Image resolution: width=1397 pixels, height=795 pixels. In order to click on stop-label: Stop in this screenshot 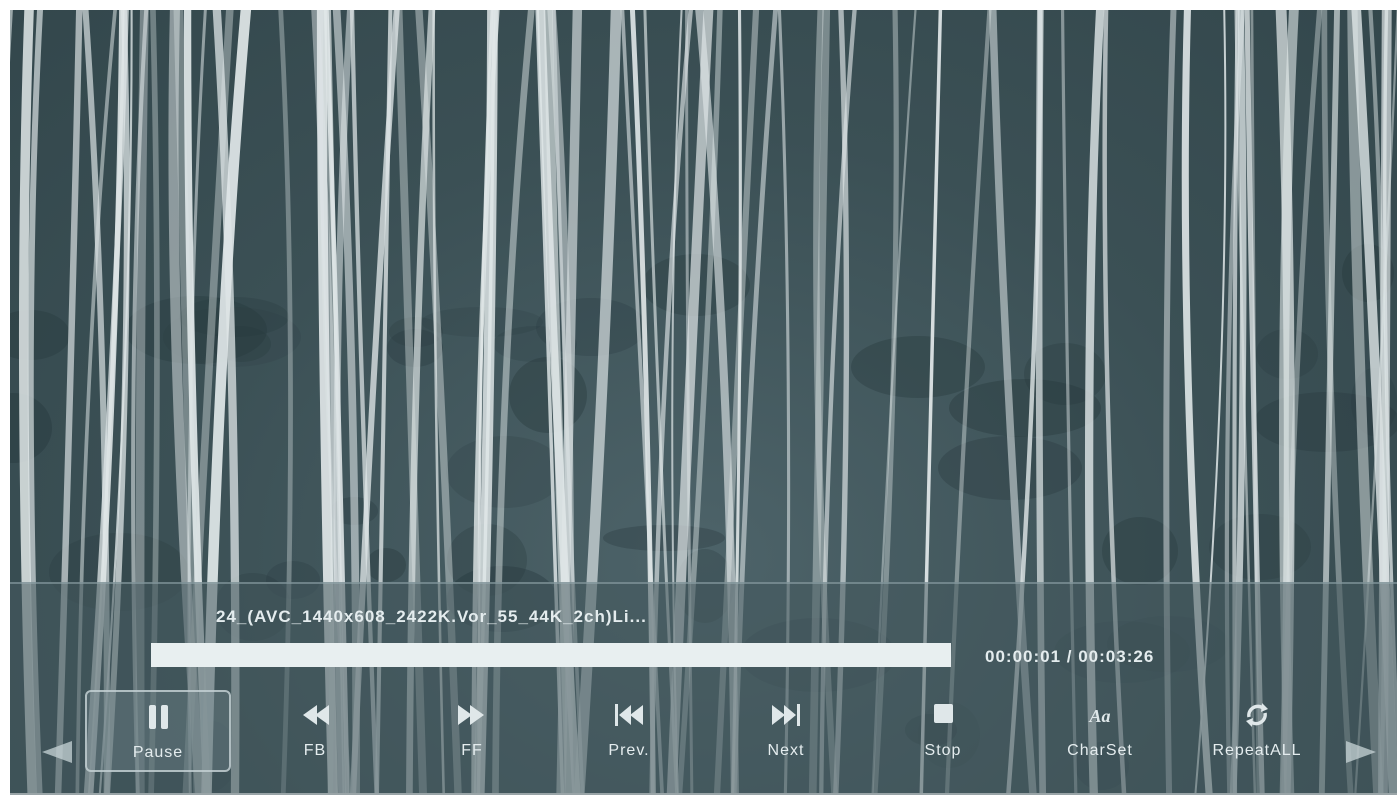, I will do `click(943, 750)`.